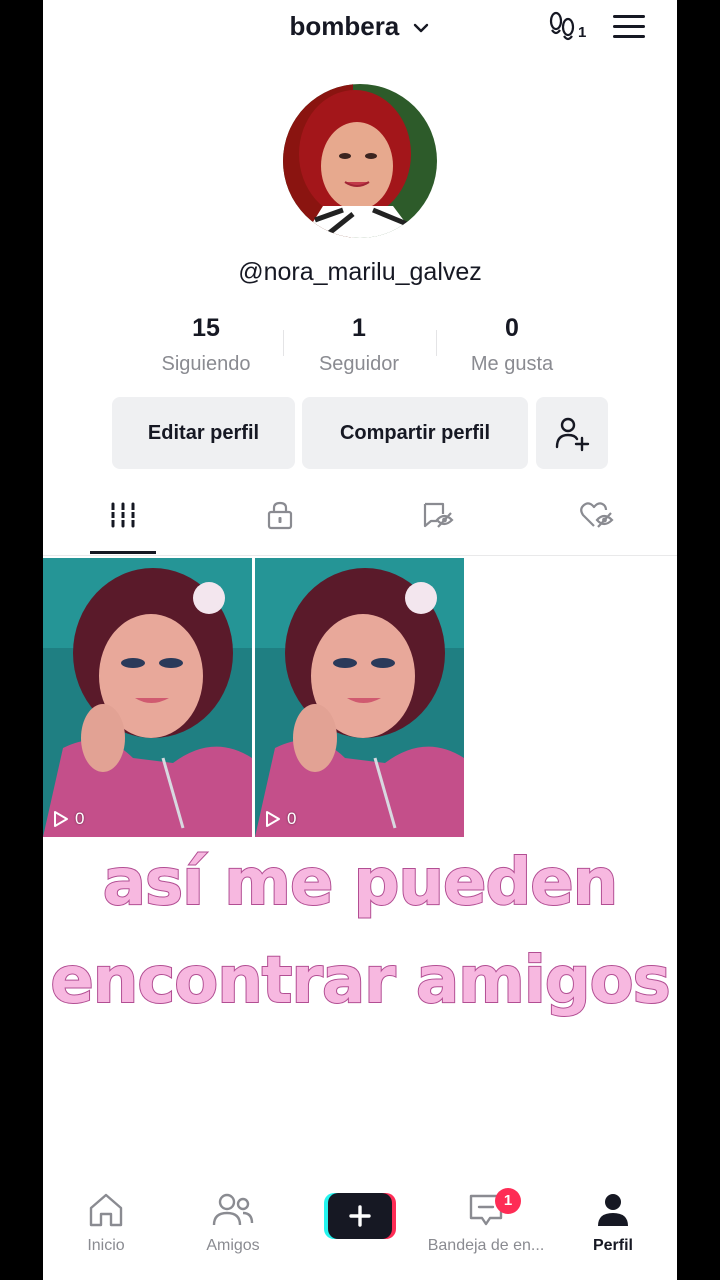  What do you see at coordinates (233, 1245) in the screenshot?
I see `nav-friends-label: Amigos` at bounding box center [233, 1245].